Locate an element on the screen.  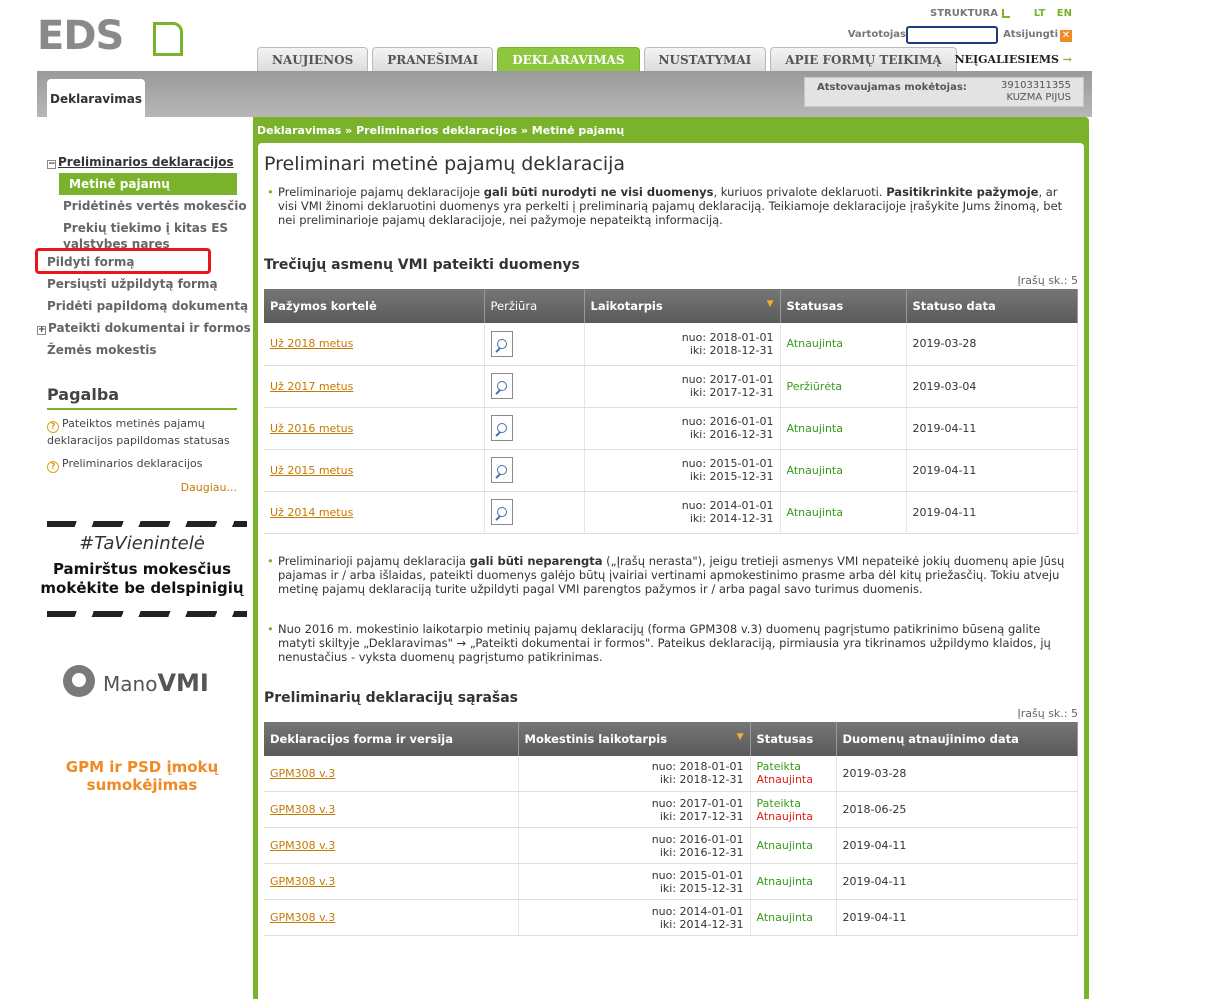
pazyma-link: Už 2016 metus is located at coordinates (311, 428).